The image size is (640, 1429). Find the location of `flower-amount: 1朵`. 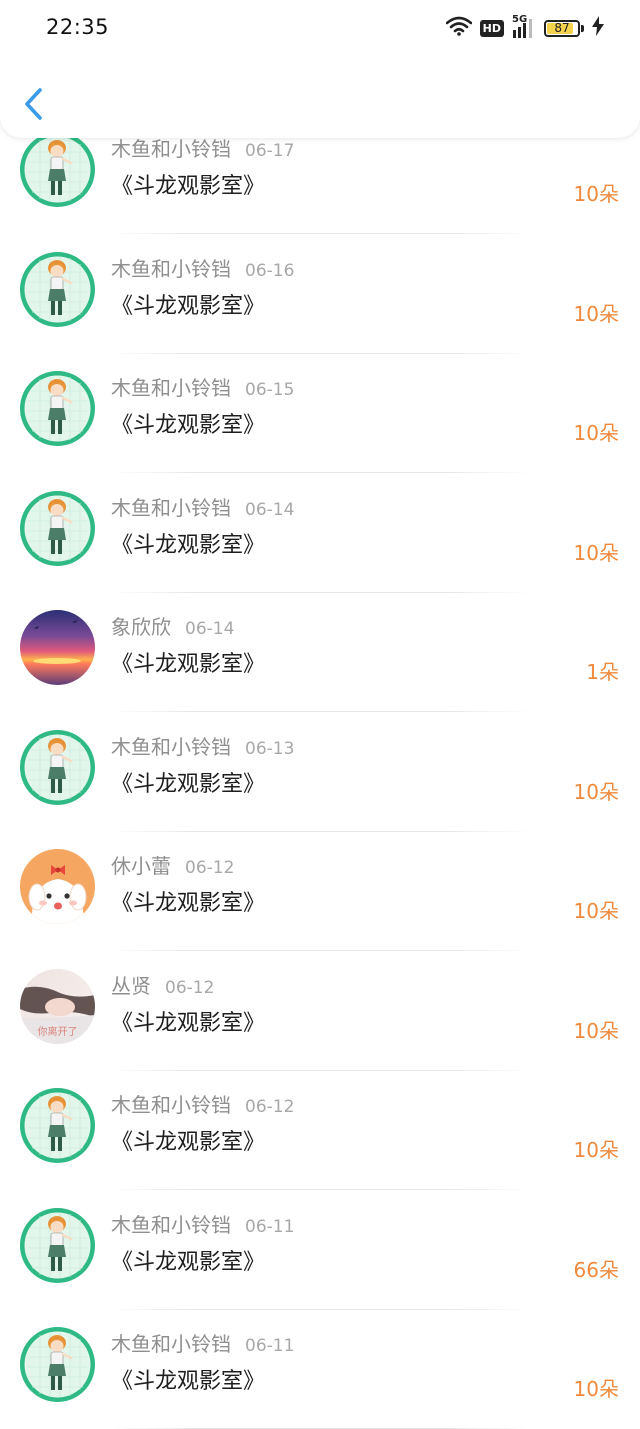

flower-amount: 1朵 is located at coordinates (602, 672).